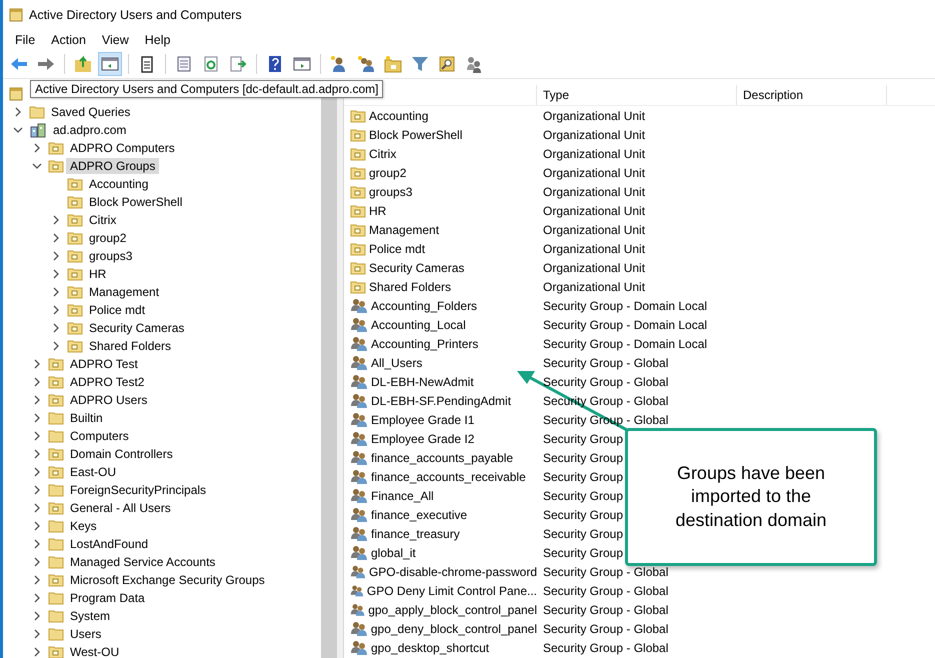  I want to click on tree-item: Builtin, so click(86, 418).